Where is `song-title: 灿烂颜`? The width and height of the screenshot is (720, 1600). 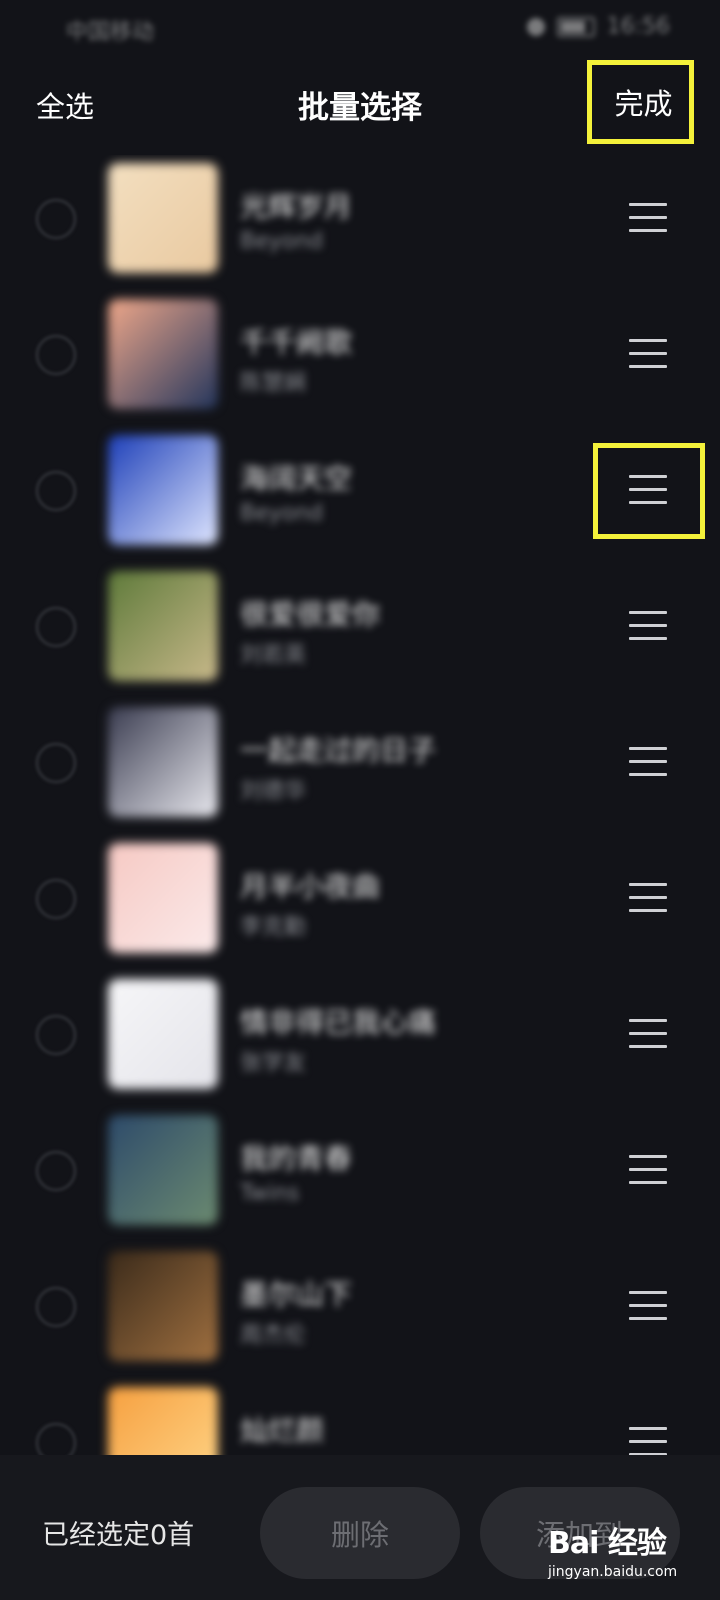 song-title: 灿烂颜 is located at coordinates (282, 1430).